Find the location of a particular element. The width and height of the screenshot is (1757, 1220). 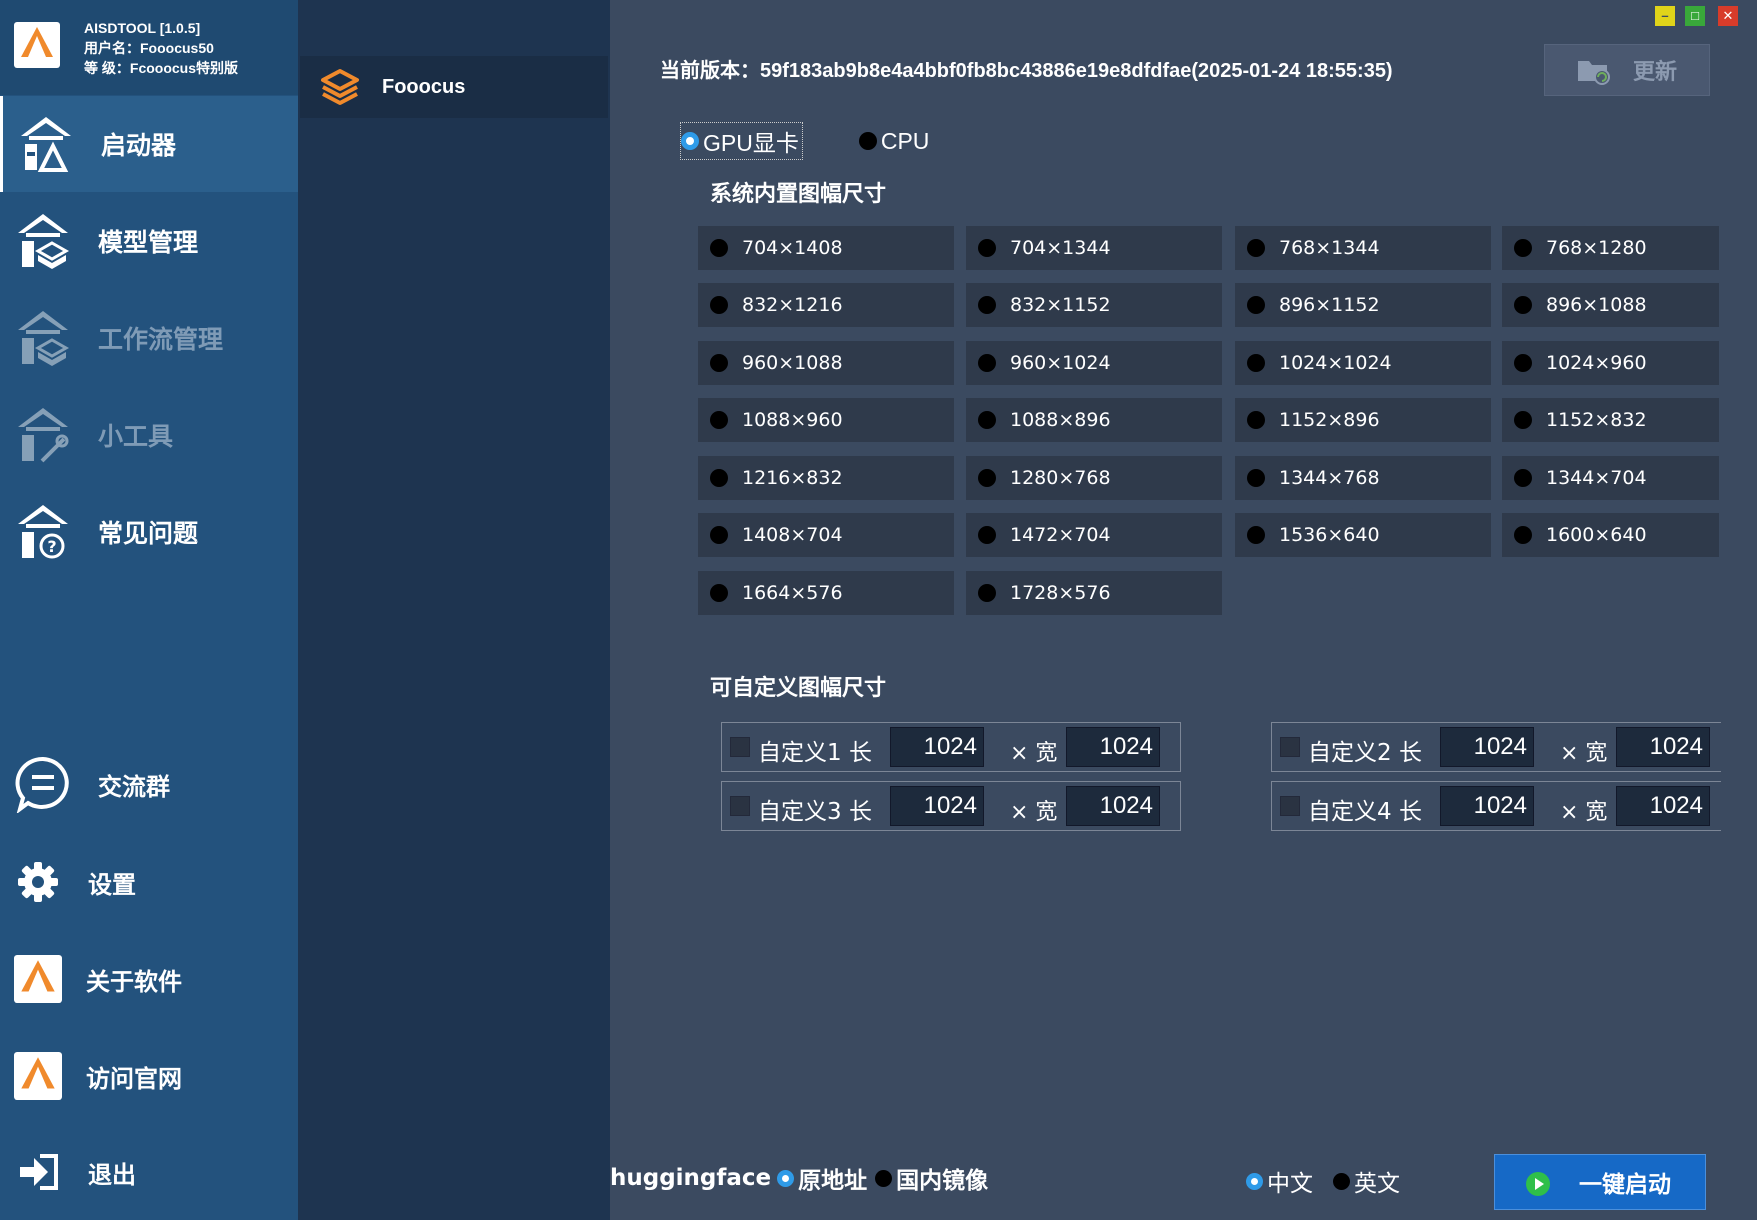

size-option-label: 1024×960 is located at coordinates (1596, 363).